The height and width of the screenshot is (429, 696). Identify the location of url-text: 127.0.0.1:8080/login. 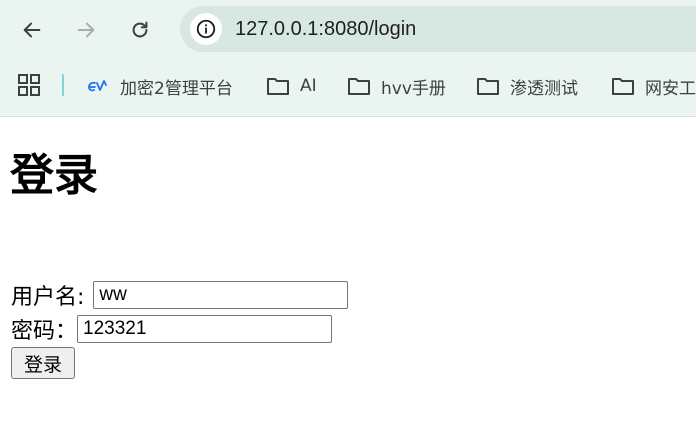
(325, 29).